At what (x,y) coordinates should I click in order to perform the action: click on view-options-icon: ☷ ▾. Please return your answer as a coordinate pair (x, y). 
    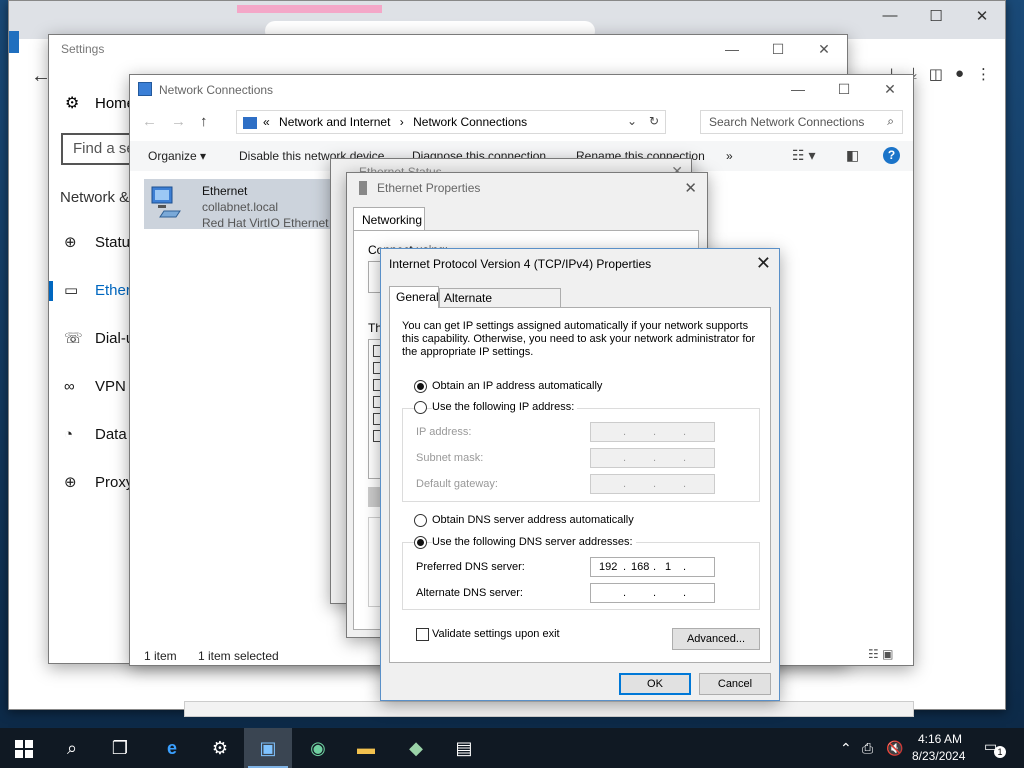
    Looking at the image, I should click on (803, 155).